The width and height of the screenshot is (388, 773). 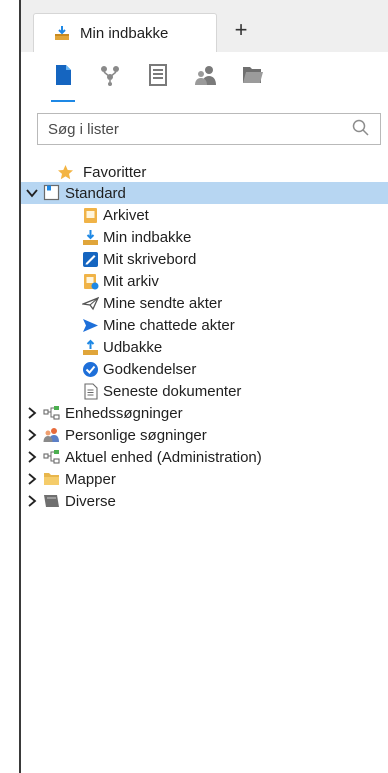 What do you see at coordinates (131, 281) in the screenshot?
I see `tree-item-label: Mit arkiv` at bounding box center [131, 281].